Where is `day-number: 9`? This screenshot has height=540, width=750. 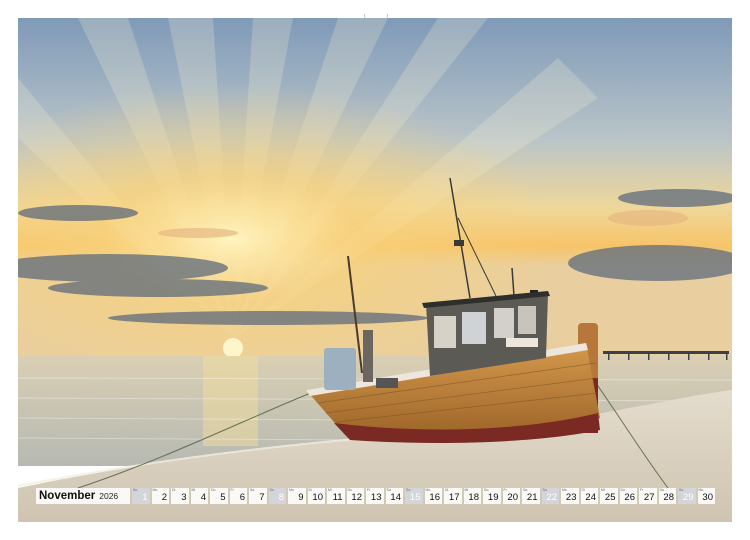
day-number: 9 is located at coordinates (301, 497).